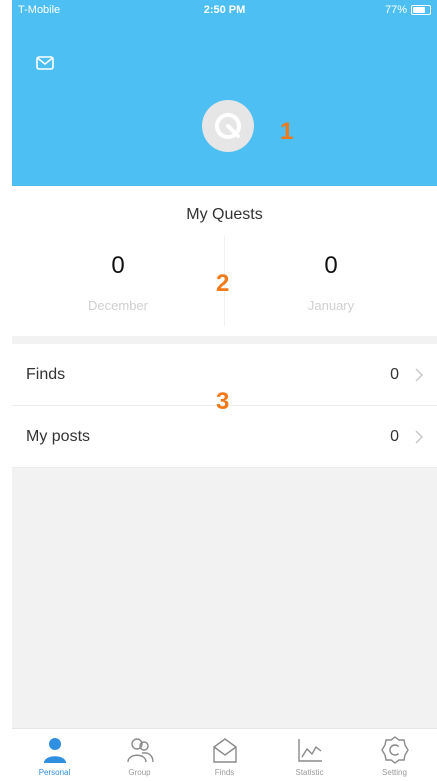  What do you see at coordinates (309, 772) in the screenshot?
I see `tab-label: Statistic` at bounding box center [309, 772].